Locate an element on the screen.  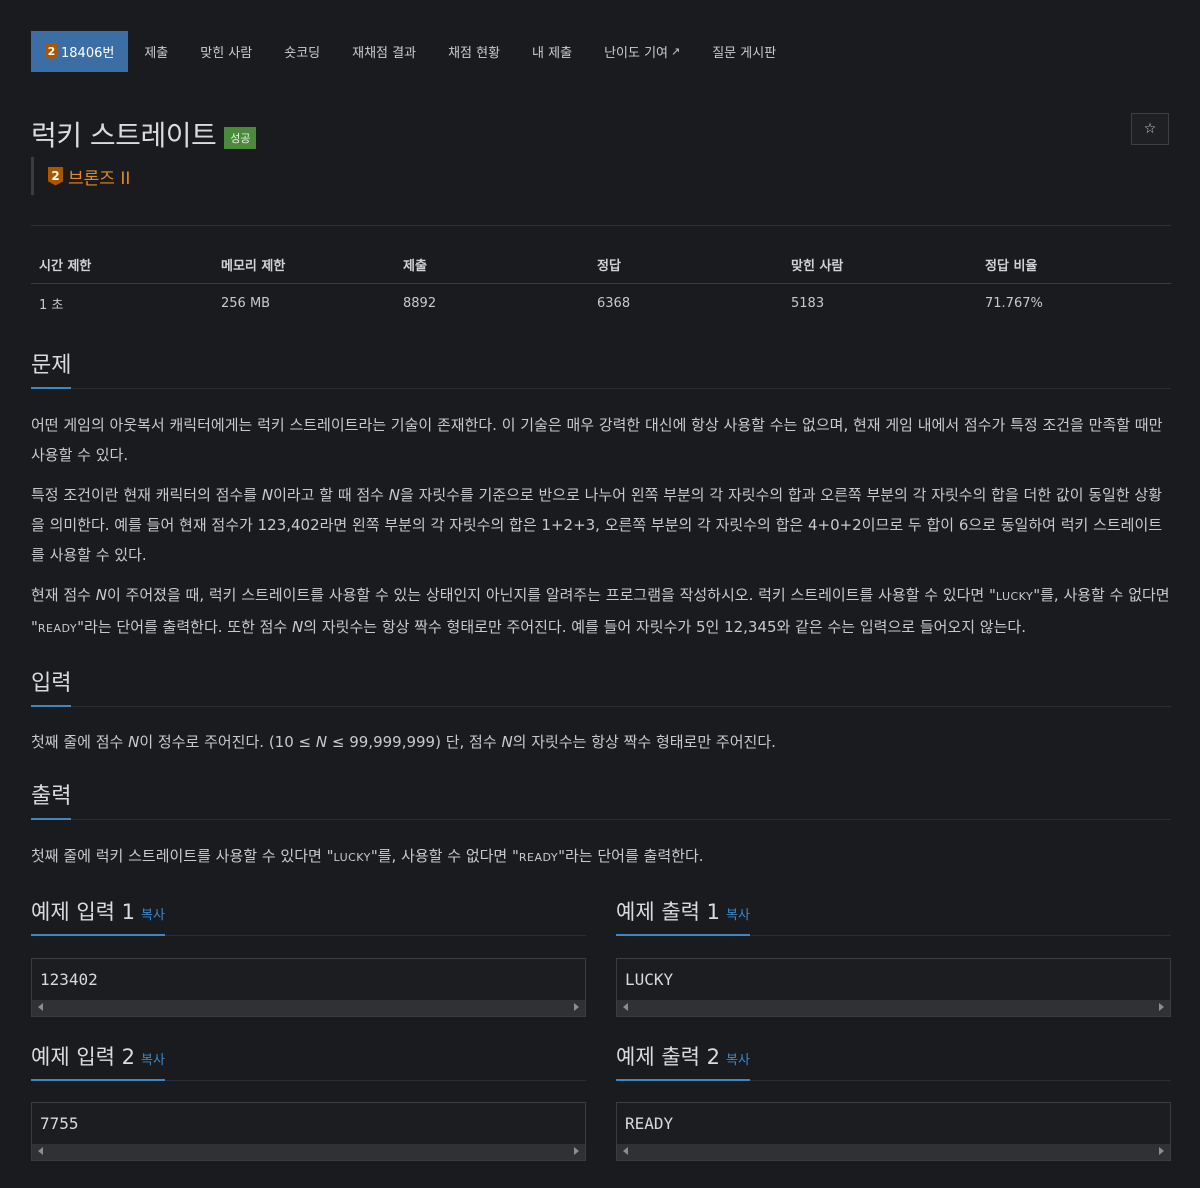
submissions-value: 8892 is located at coordinates (420, 303).